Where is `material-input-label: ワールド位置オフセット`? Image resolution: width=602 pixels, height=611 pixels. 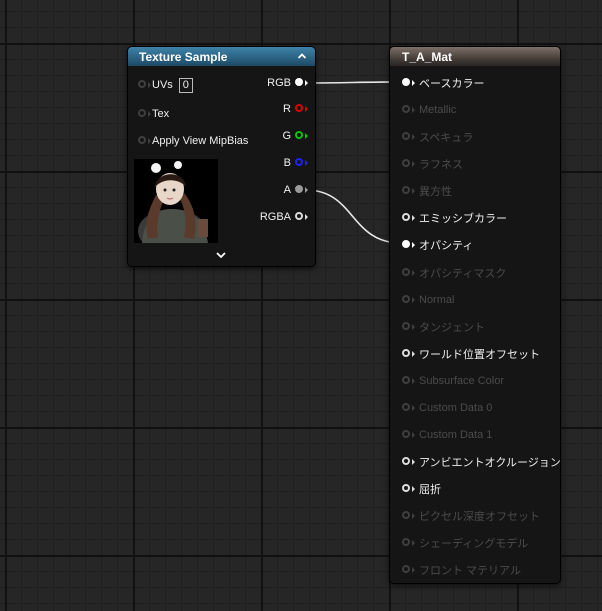 material-input-label: ワールド位置オフセット is located at coordinates (479, 355).